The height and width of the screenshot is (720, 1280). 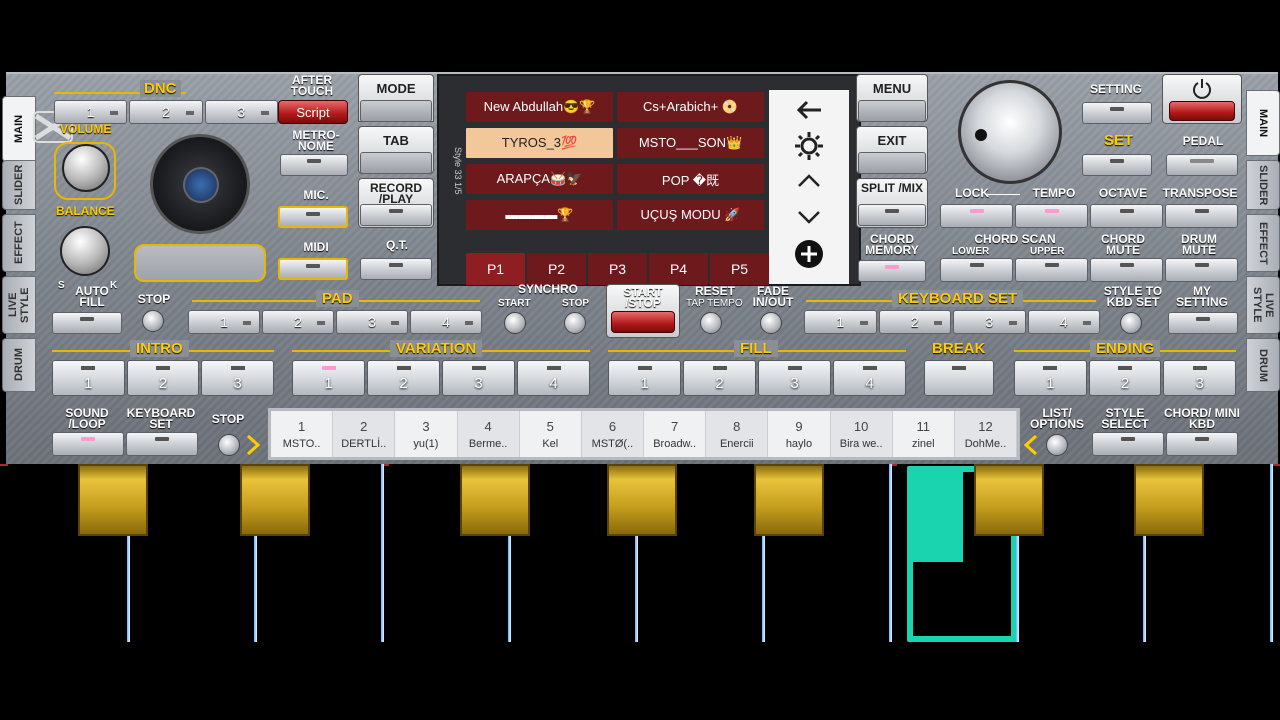 What do you see at coordinates (892, 111) in the screenshot?
I see `menu-switch` at bounding box center [892, 111].